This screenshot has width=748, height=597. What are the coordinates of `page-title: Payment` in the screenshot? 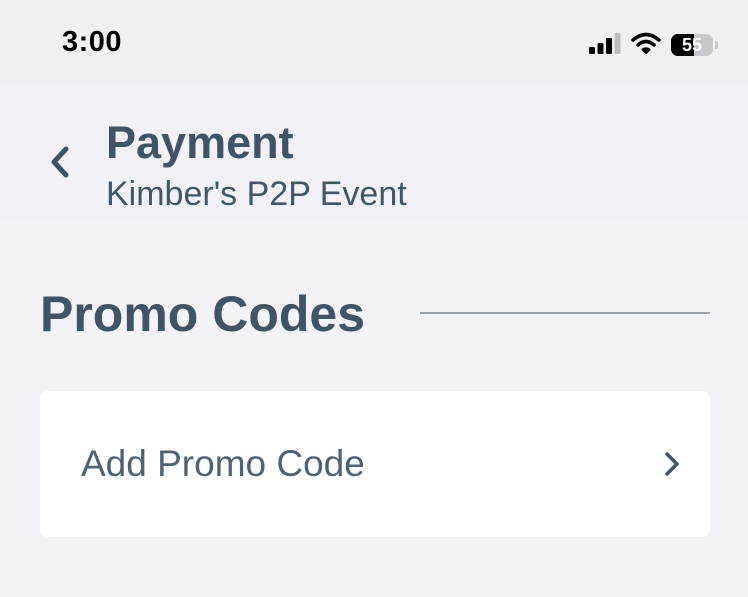 It's located at (200, 142).